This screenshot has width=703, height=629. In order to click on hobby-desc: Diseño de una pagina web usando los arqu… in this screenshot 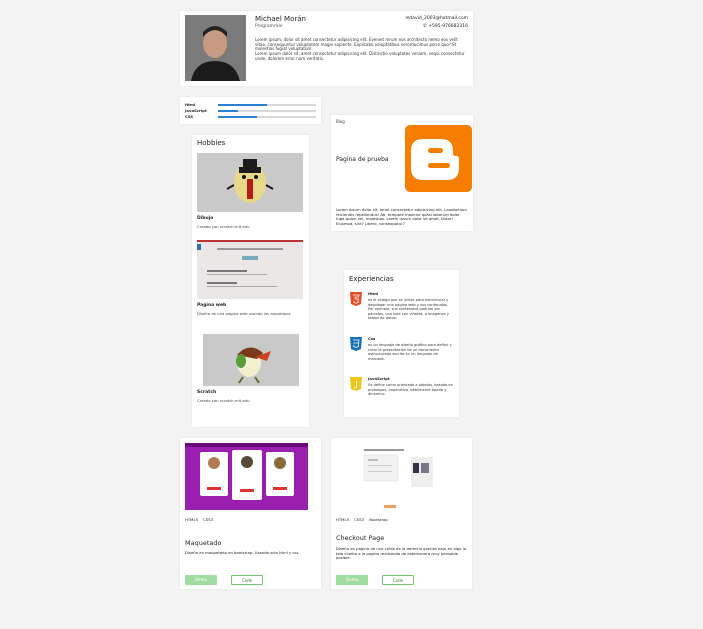, I will do `click(244, 313)`.